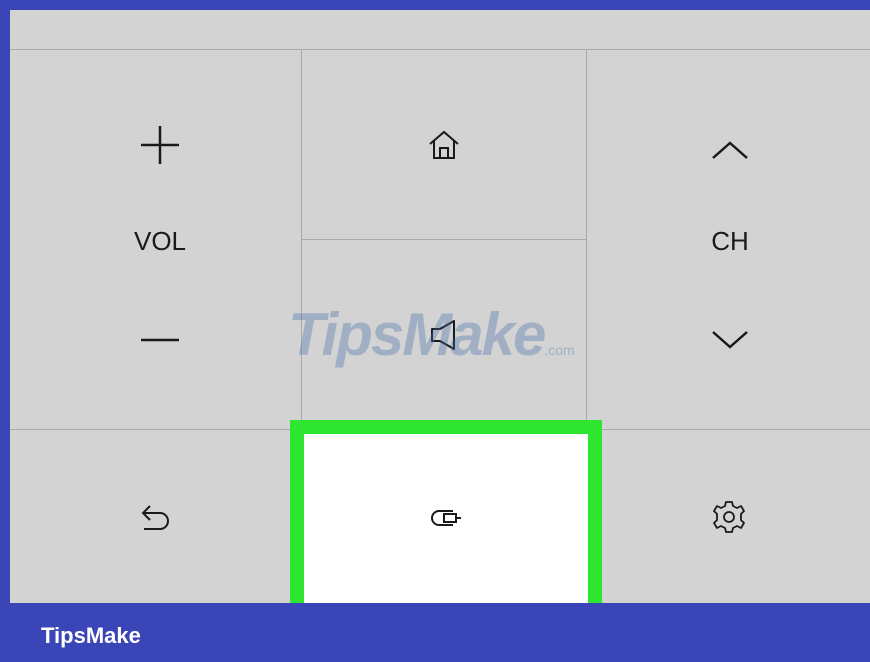 Image resolution: width=870 pixels, height=662 pixels. I want to click on minus-icon, so click(160, 340).